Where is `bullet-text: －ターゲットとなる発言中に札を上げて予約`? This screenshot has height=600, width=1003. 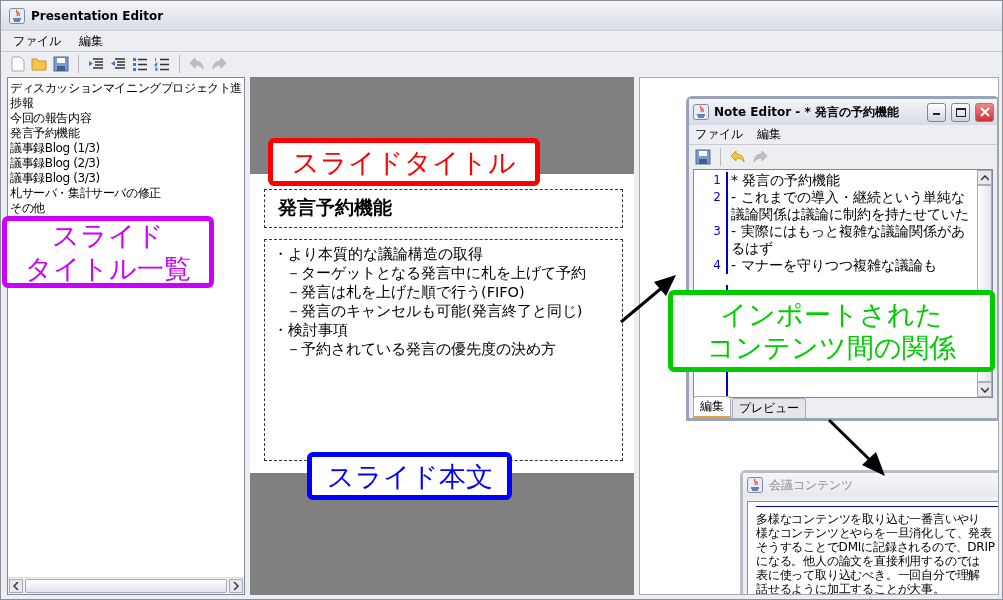 bullet-text: －ターゲットとなる発言中に札を上げて予約 is located at coordinates (436, 273).